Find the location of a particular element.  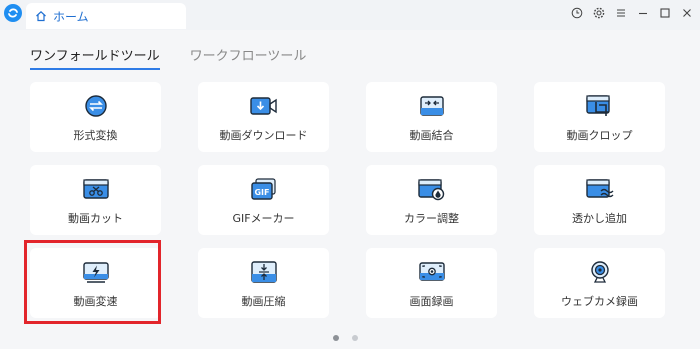

minimize-icon is located at coordinates (643, 13).